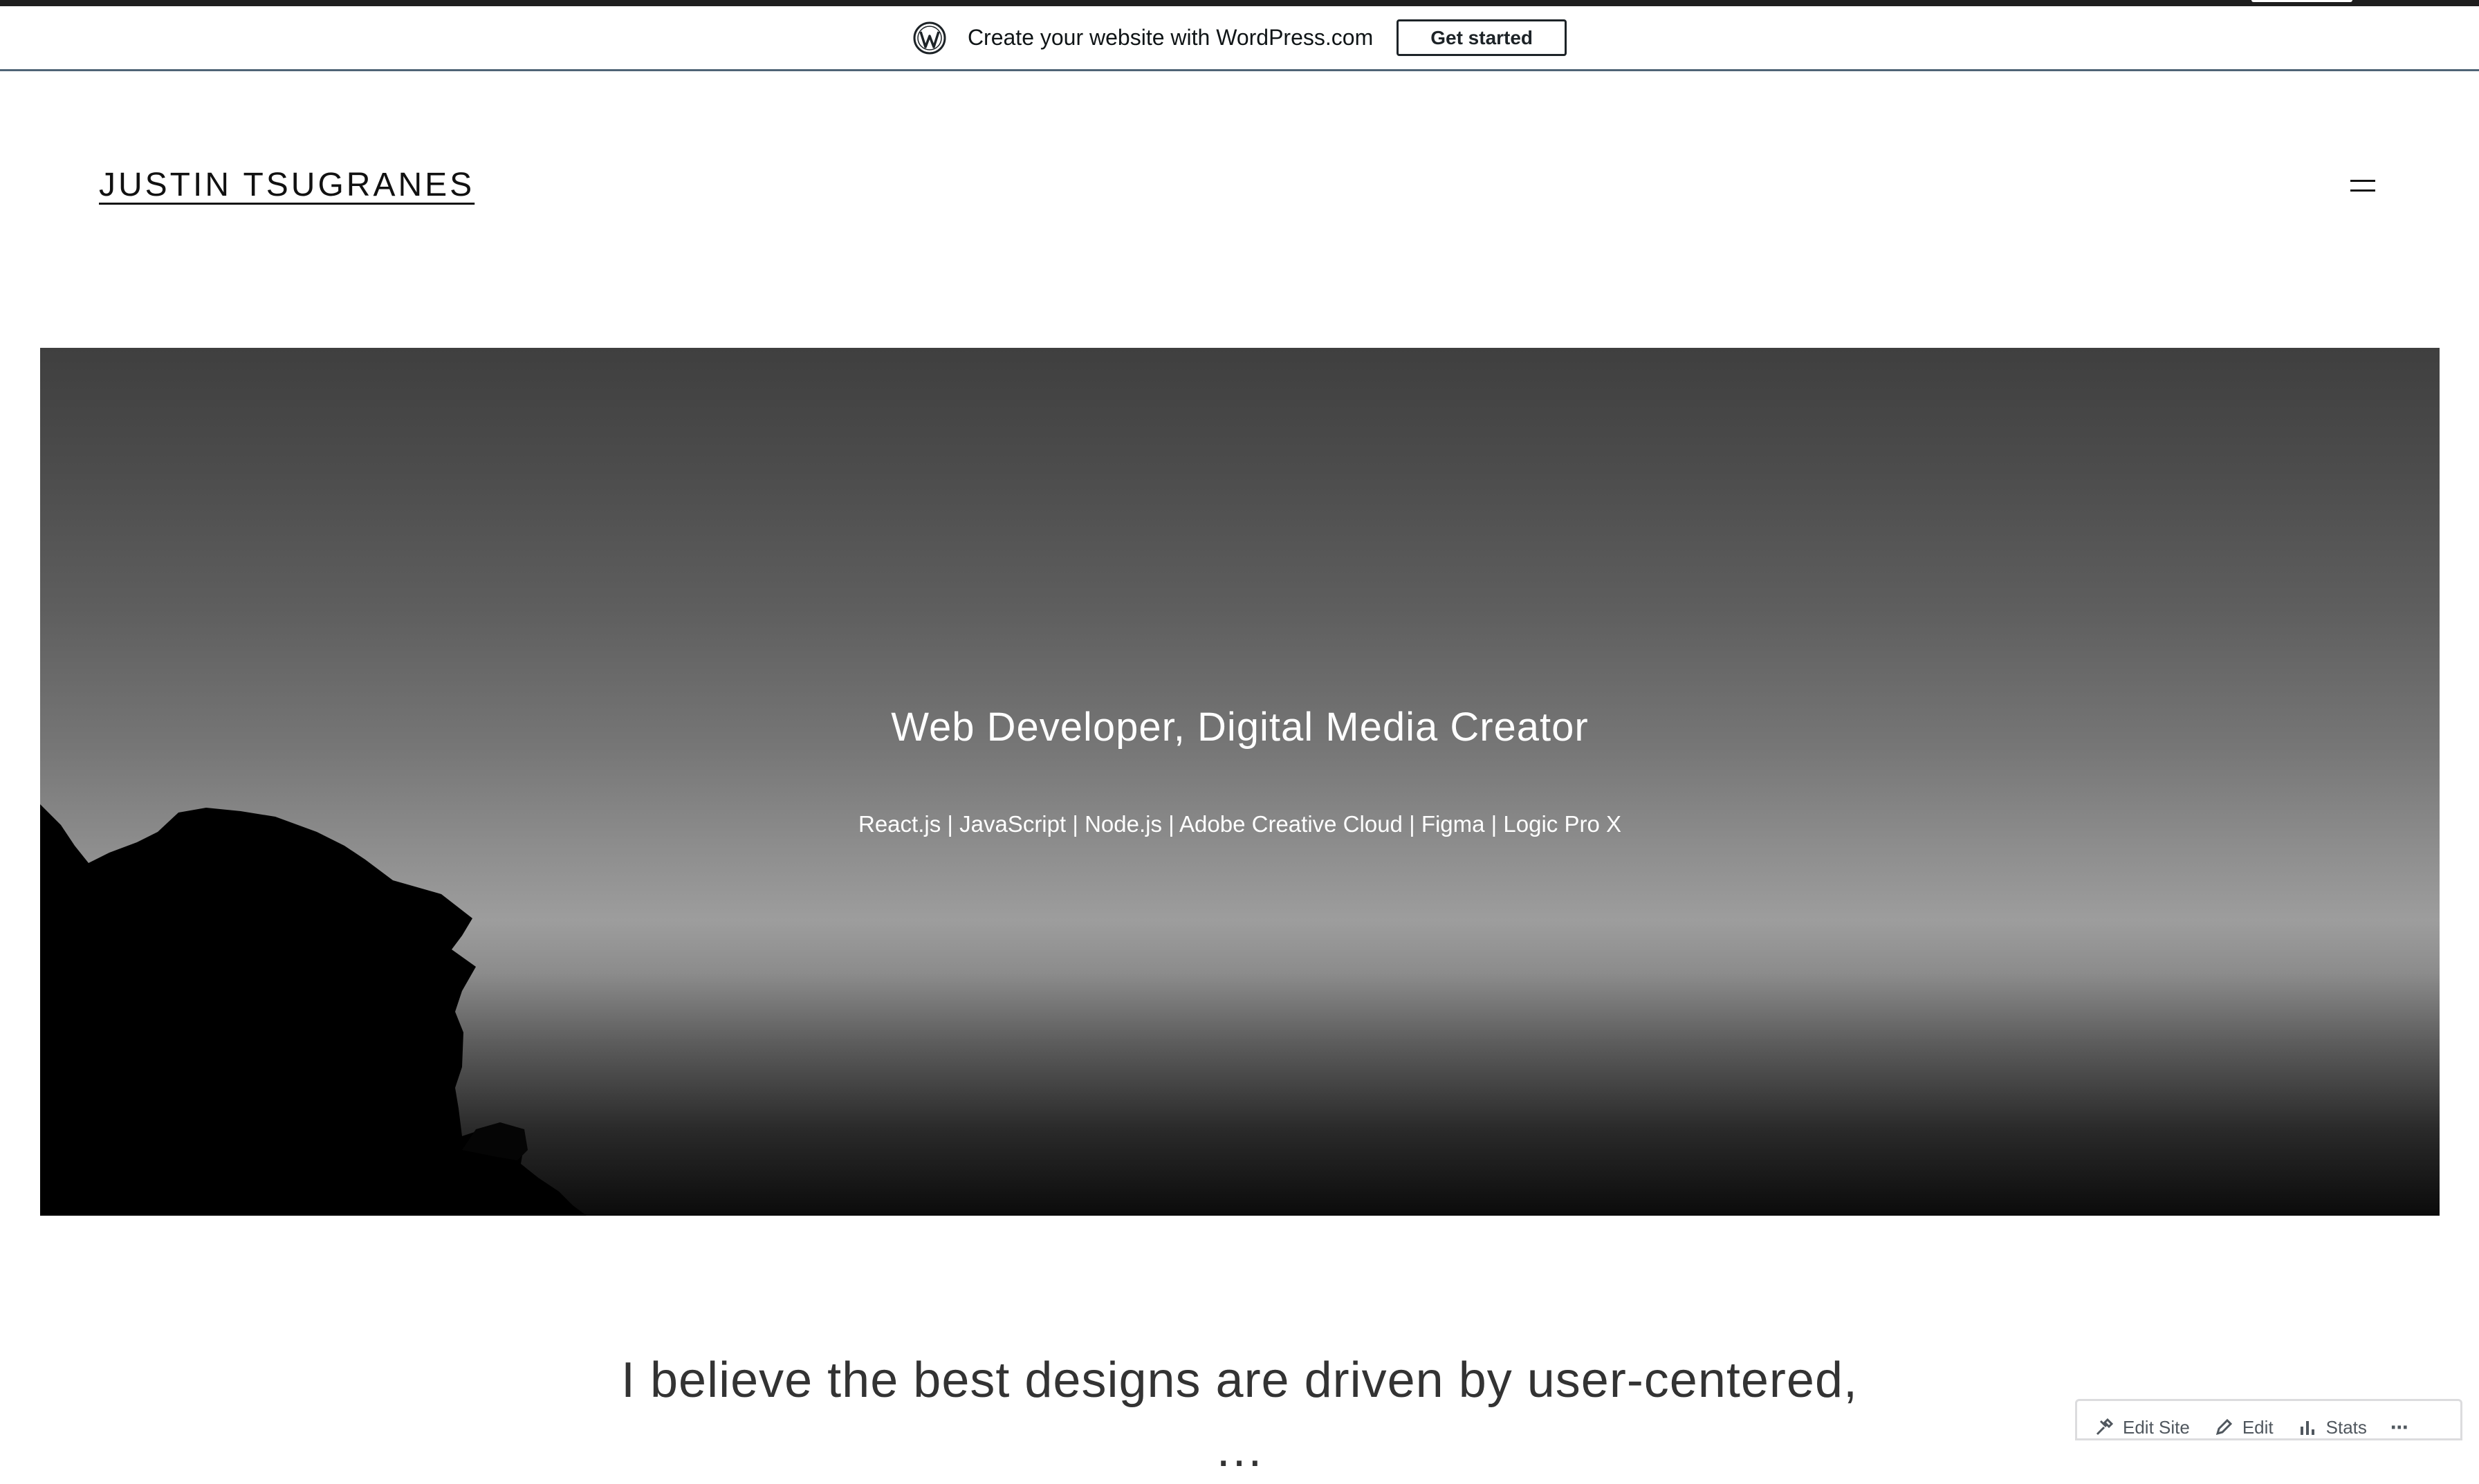 This screenshot has width=2479, height=1484. I want to click on admin-quick-bar: Edit Site Edit Stats ⋯, so click(2269, 1419).